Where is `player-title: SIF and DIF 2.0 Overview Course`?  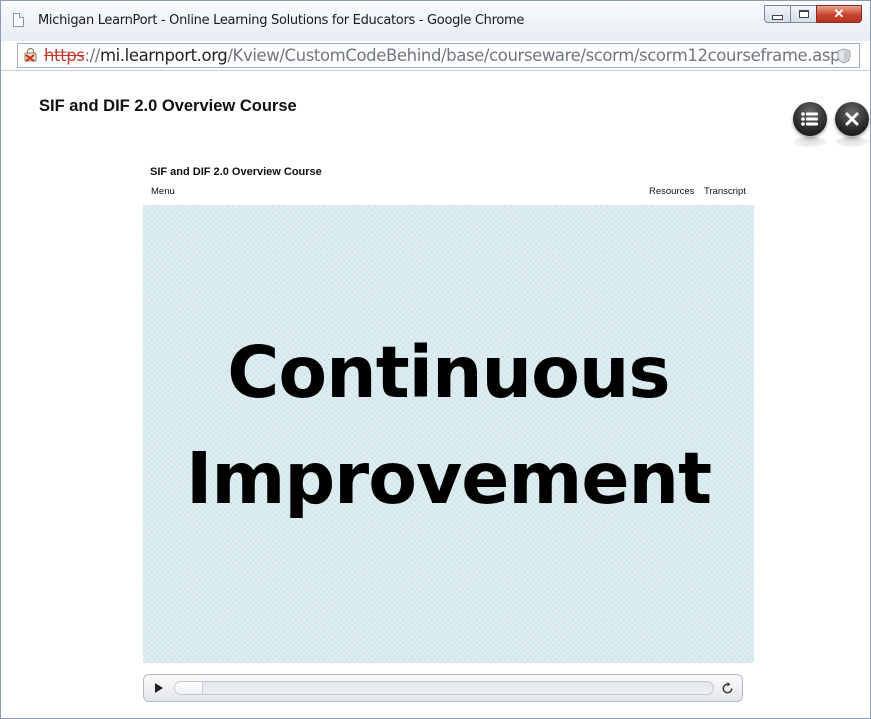 player-title: SIF and DIF 2.0 Overview Course is located at coordinates (236, 172).